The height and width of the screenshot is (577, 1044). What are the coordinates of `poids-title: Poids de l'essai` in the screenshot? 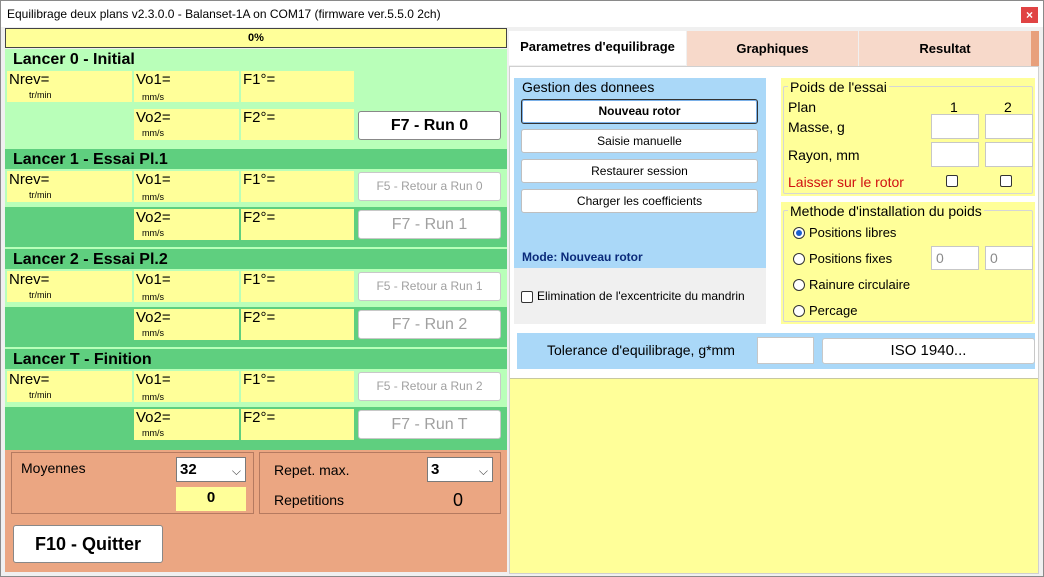 It's located at (838, 87).